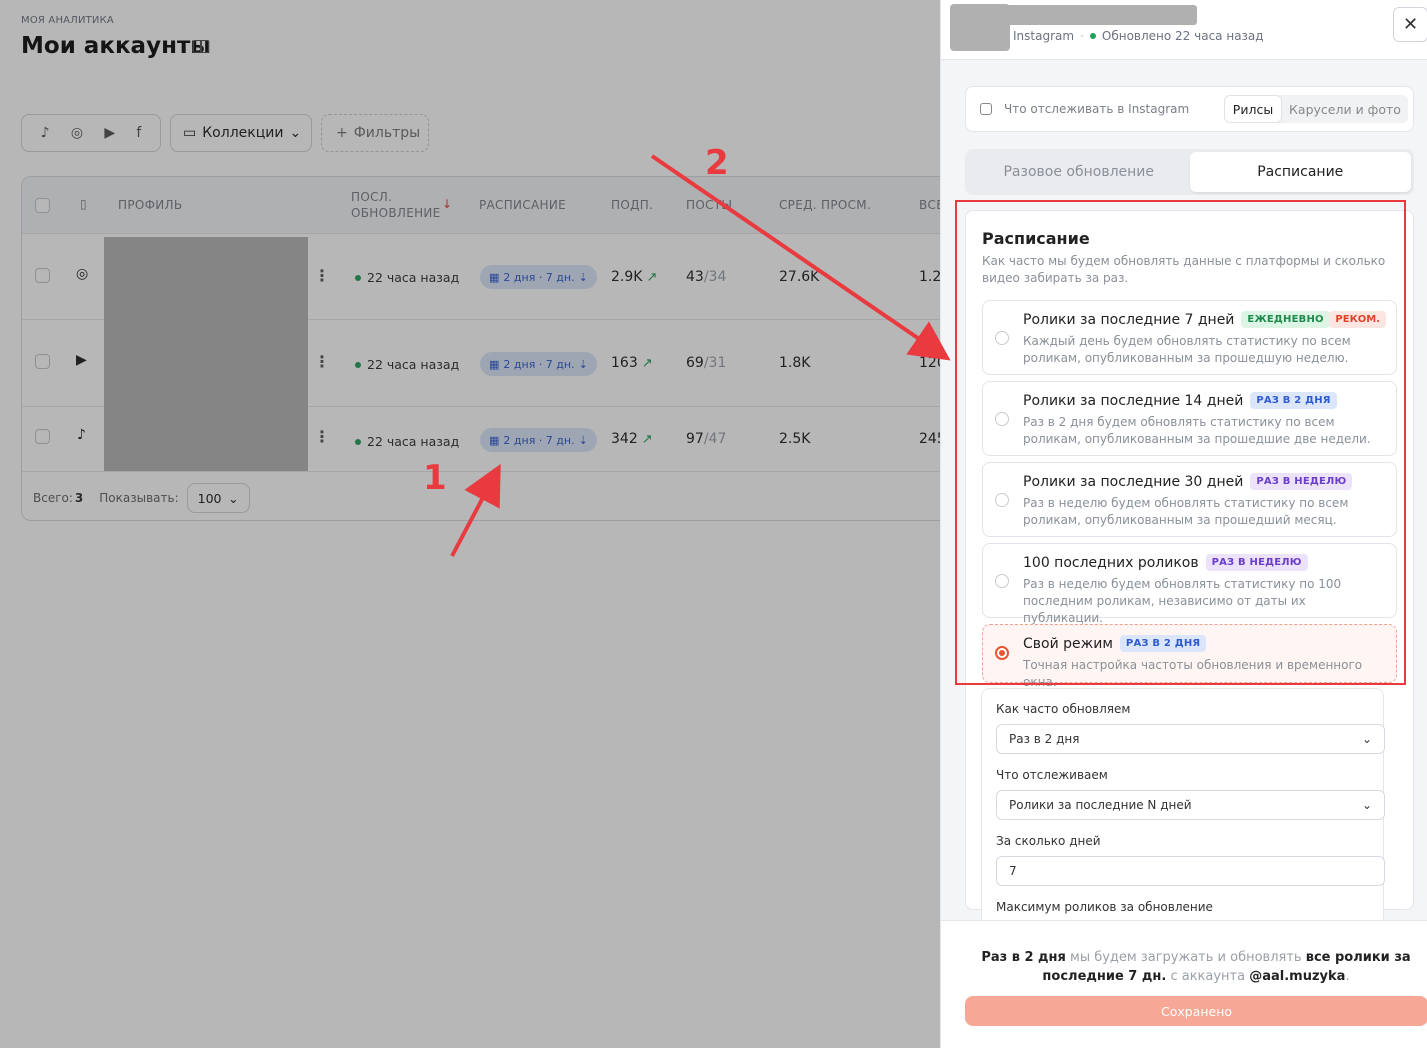 The width and height of the screenshot is (1427, 1048). Describe the element at coordinates (632, 363) in the screenshot. I see `subs-value: 163 ↗` at that location.